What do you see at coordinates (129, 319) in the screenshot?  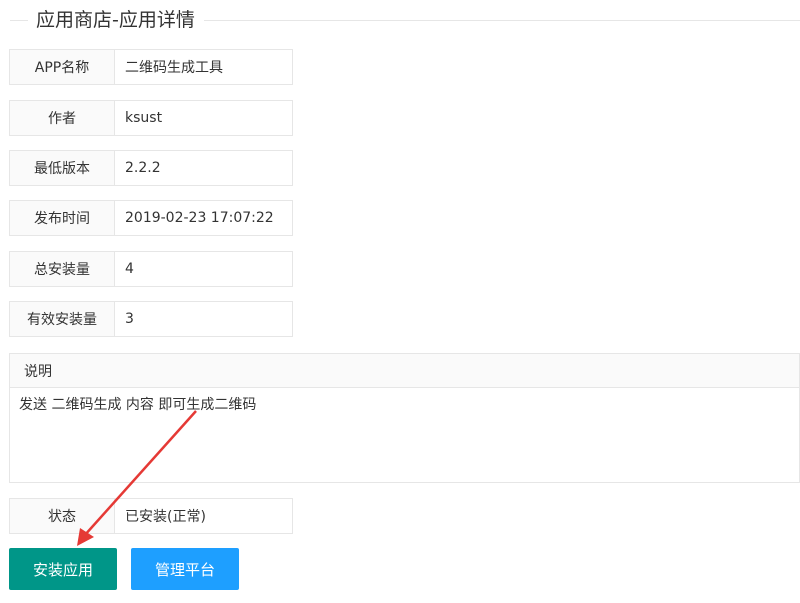 I see `field-value: 3` at bounding box center [129, 319].